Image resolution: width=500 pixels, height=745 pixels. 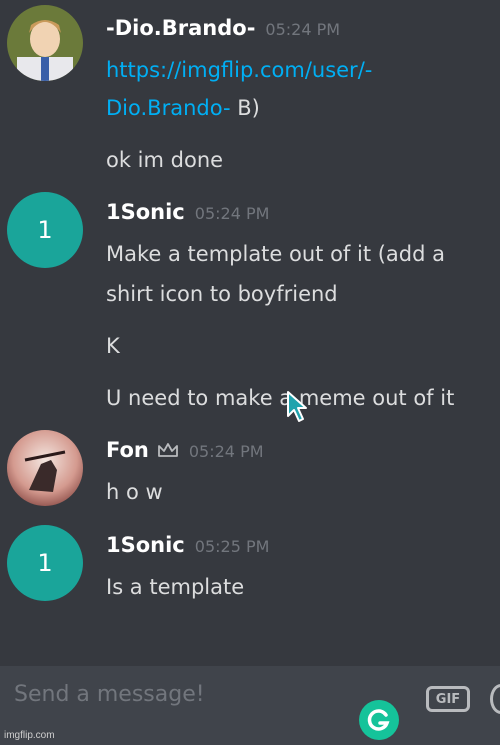 I want to click on message-text: U need to make a meme out of it, so click(x=280, y=398).